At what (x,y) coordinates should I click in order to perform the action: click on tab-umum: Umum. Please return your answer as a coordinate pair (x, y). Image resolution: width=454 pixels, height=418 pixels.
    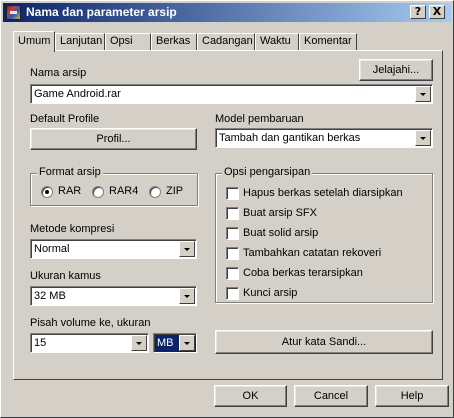
    Looking at the image, I should click on (34, 41).